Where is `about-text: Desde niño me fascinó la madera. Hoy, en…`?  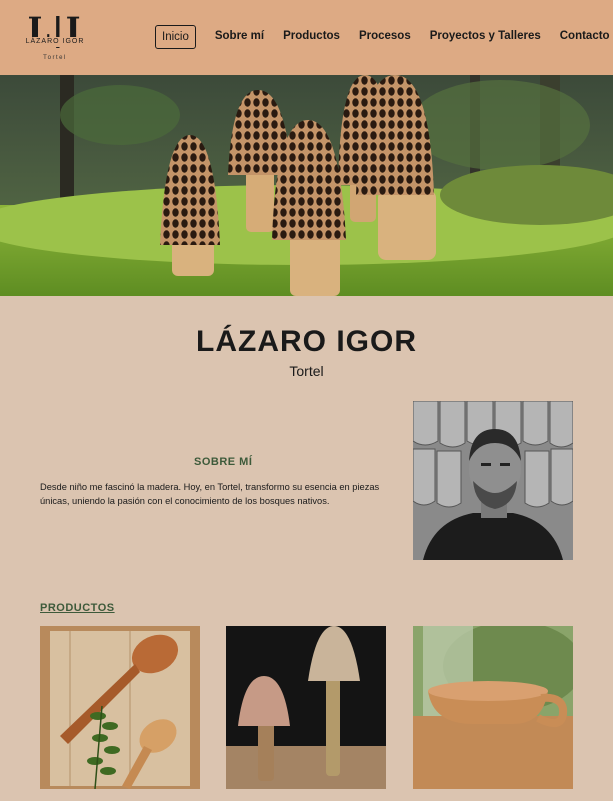
about-text: Desde niño me fascinó la madera. Hoy, en… is located at coordinates (210, 494).